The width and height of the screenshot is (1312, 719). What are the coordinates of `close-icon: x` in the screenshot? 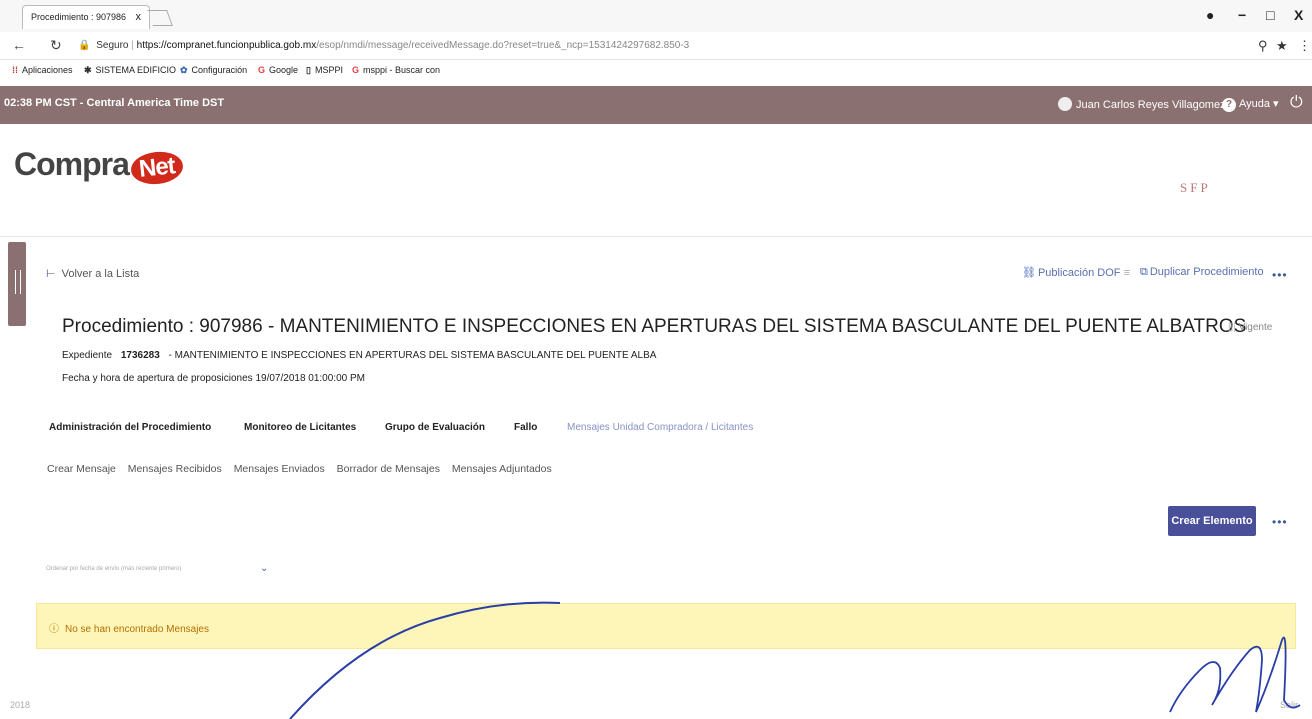 It's located at (139, 17).